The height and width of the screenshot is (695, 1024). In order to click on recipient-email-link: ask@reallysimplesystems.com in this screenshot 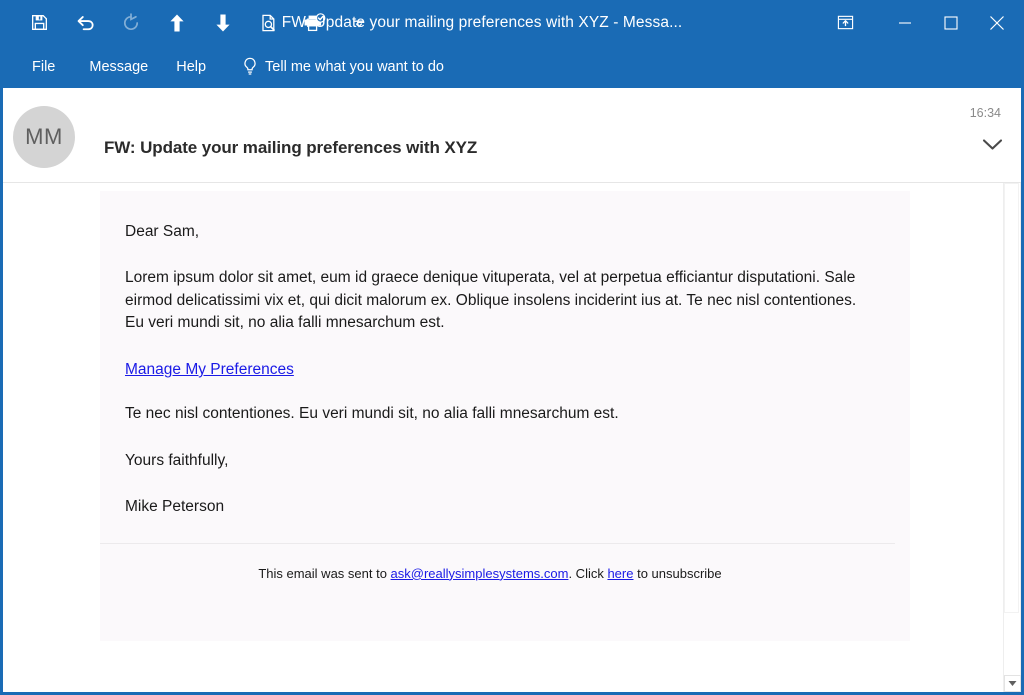, I will do `click(480, 573)`.